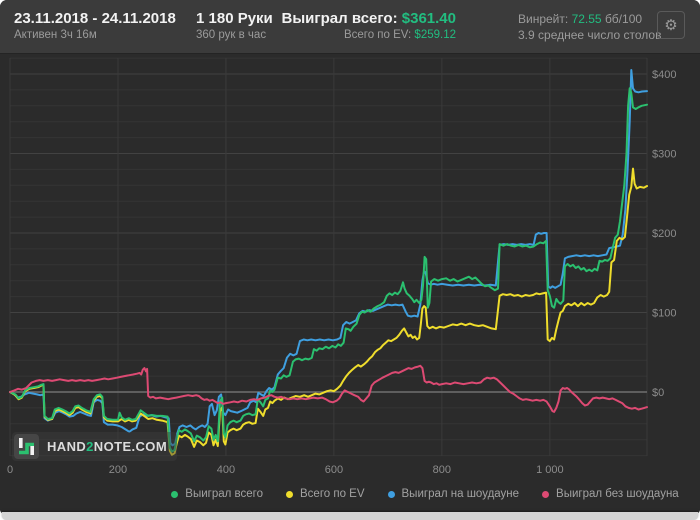  Describe the element at coordinates (543, 19) in the screenshot. I see `winrate-label: Винрейт:` at that location.